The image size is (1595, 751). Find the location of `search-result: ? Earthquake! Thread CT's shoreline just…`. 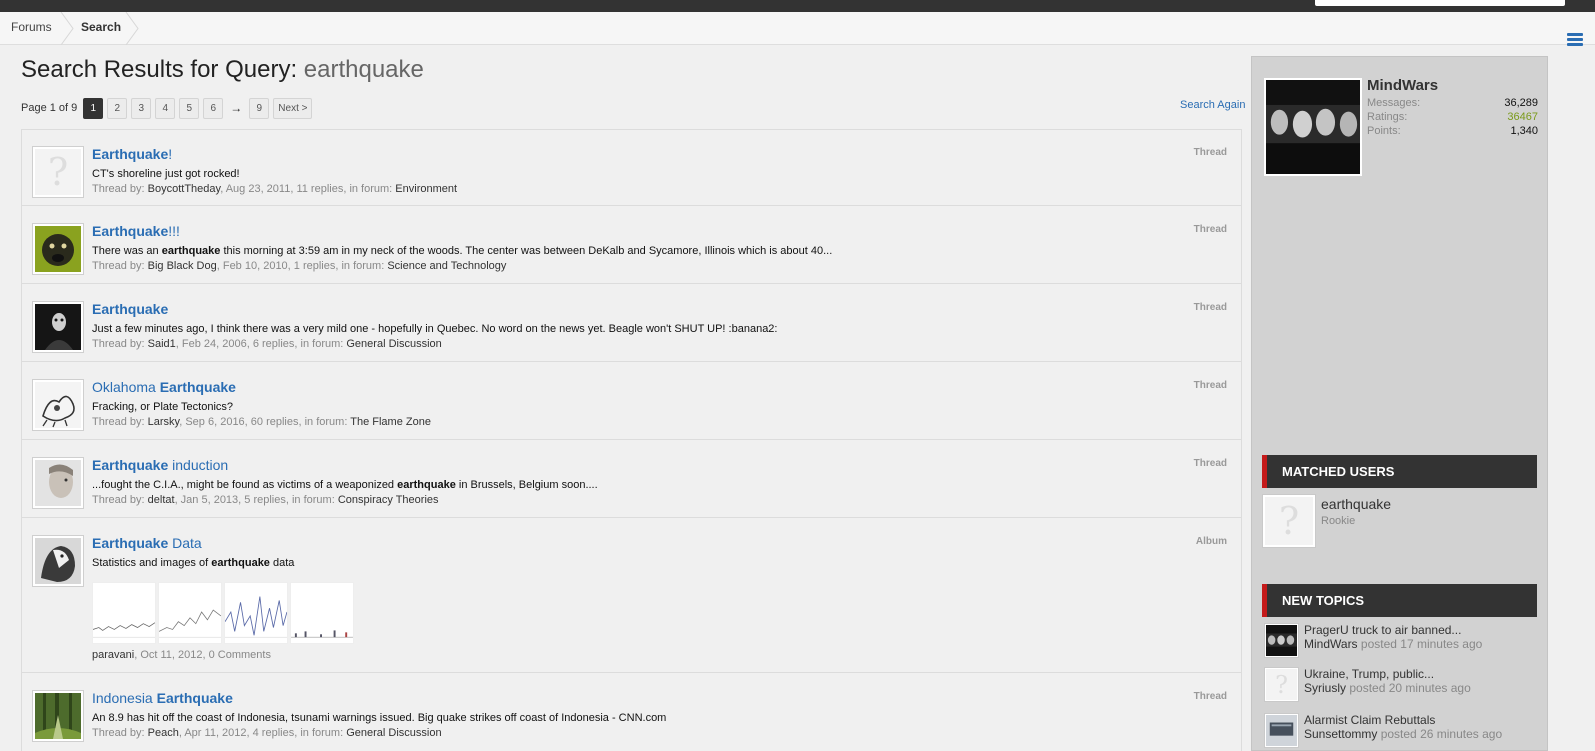

search-result: ? Earthquake! Thread CT's shoreline just… is located at coordinates (631, 168).